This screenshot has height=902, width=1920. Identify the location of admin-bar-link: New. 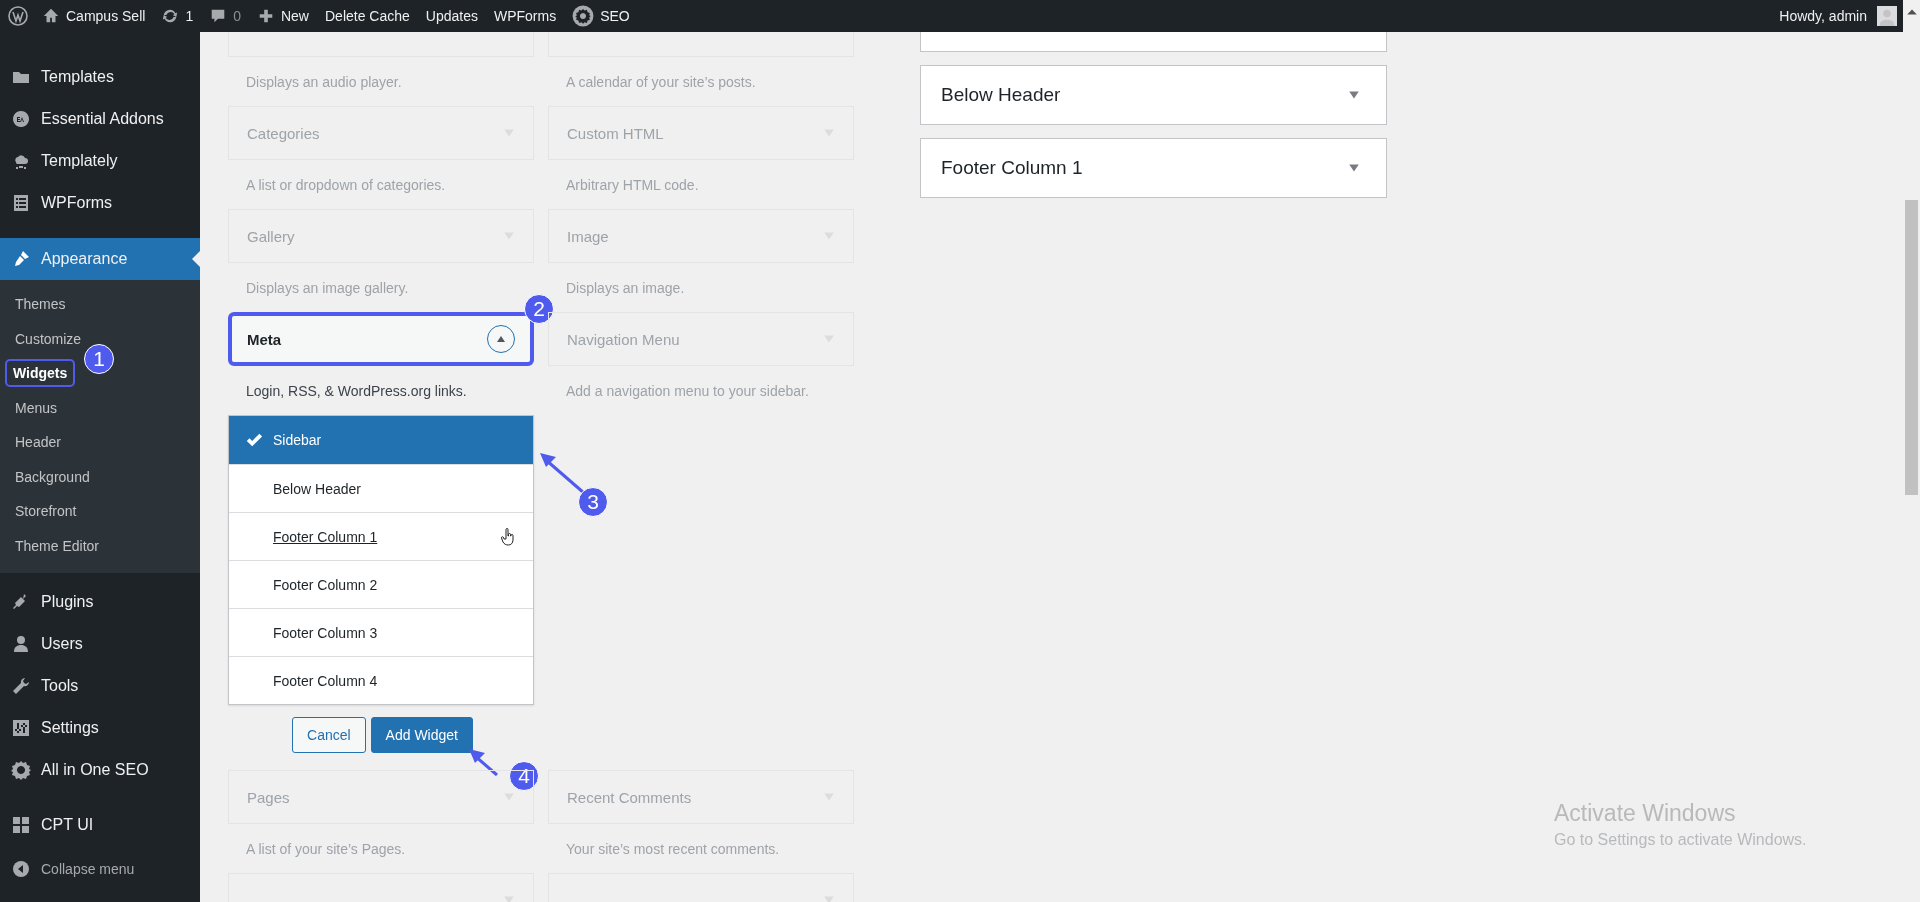
(294, 16).